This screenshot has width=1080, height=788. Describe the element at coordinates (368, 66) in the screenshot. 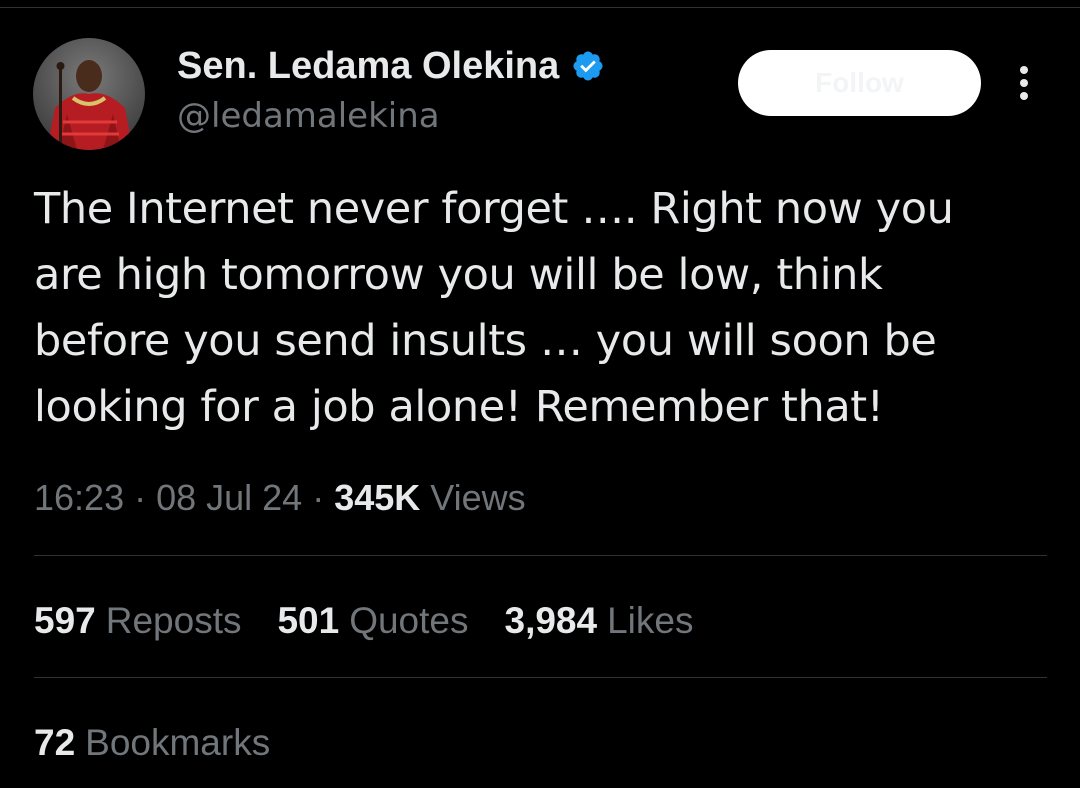

I see `display-name: Sen. Ledama Olekina` at that location.